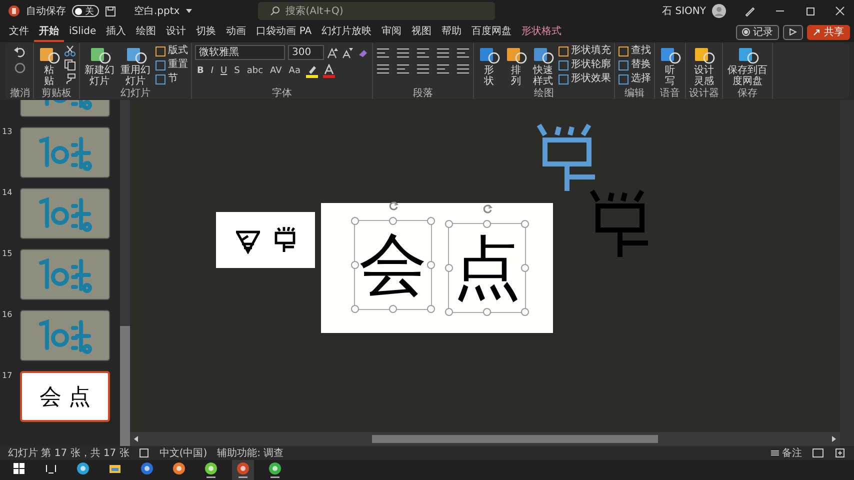 Image resolution: width=854 pixels, height=480 pixels. Describe the element at coordinates (206, 32) in the screenshot. I see `ribbon-tab: 切换` at that location.